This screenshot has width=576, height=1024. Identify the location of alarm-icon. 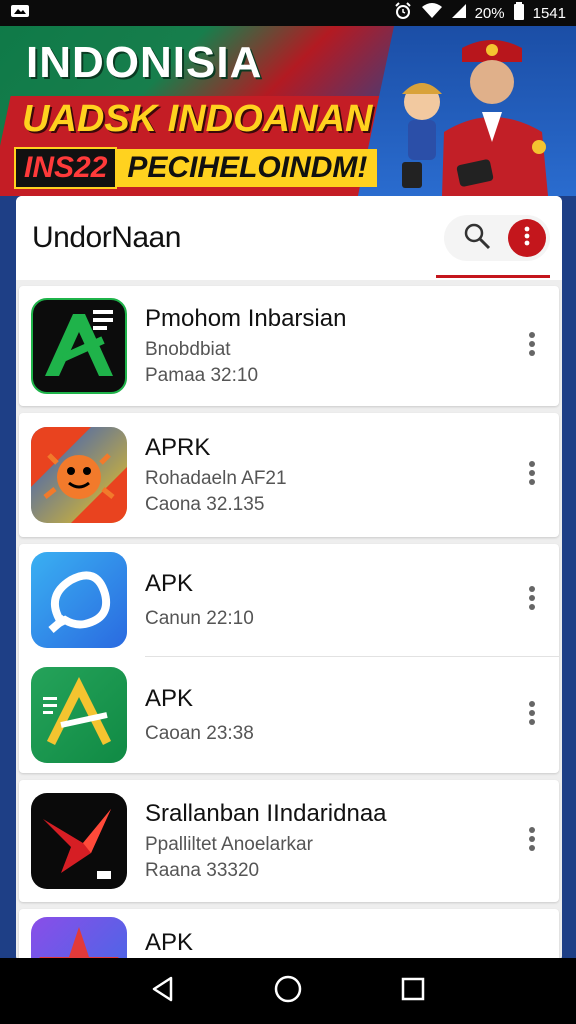
(403, 13).